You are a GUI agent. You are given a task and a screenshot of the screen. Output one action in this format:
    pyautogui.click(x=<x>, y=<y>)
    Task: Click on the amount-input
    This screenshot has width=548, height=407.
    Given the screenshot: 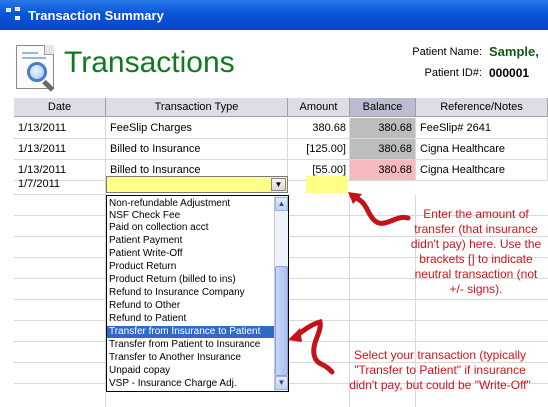 What is the action you would take?
    pyautogui.click(x=327, y=184)
    